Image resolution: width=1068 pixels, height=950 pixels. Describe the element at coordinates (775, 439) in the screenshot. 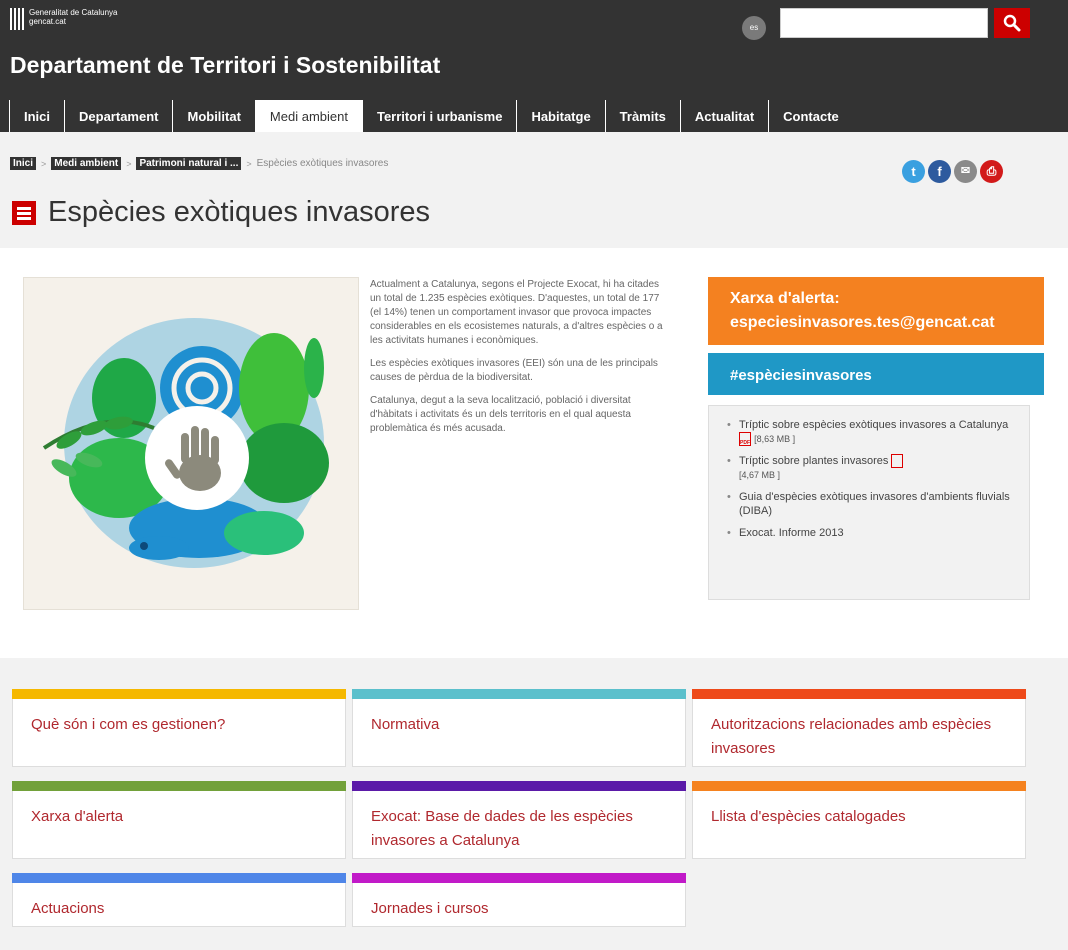

I see `file-size: [8,63 MB ]` at that location.